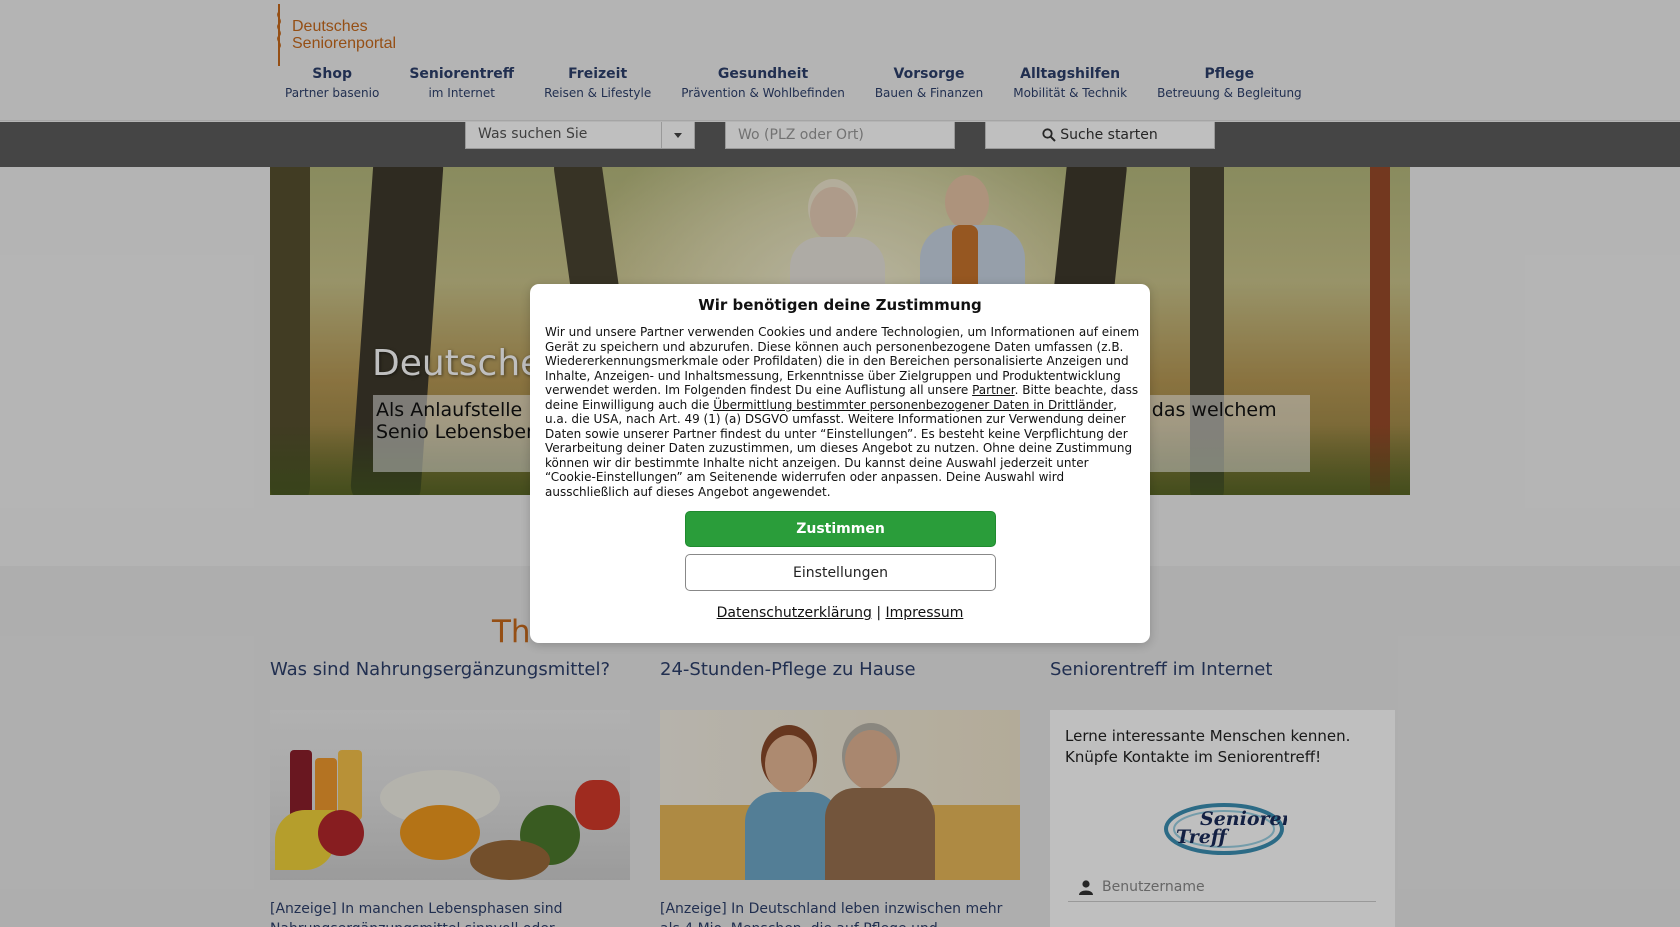 The width and height of the screenshot is (1680, 927). What do you see at coordinates (794, 613) in the screenshot?
I see `privacy-link: Datenschutzerklärung` at bounding box center [794, 613].